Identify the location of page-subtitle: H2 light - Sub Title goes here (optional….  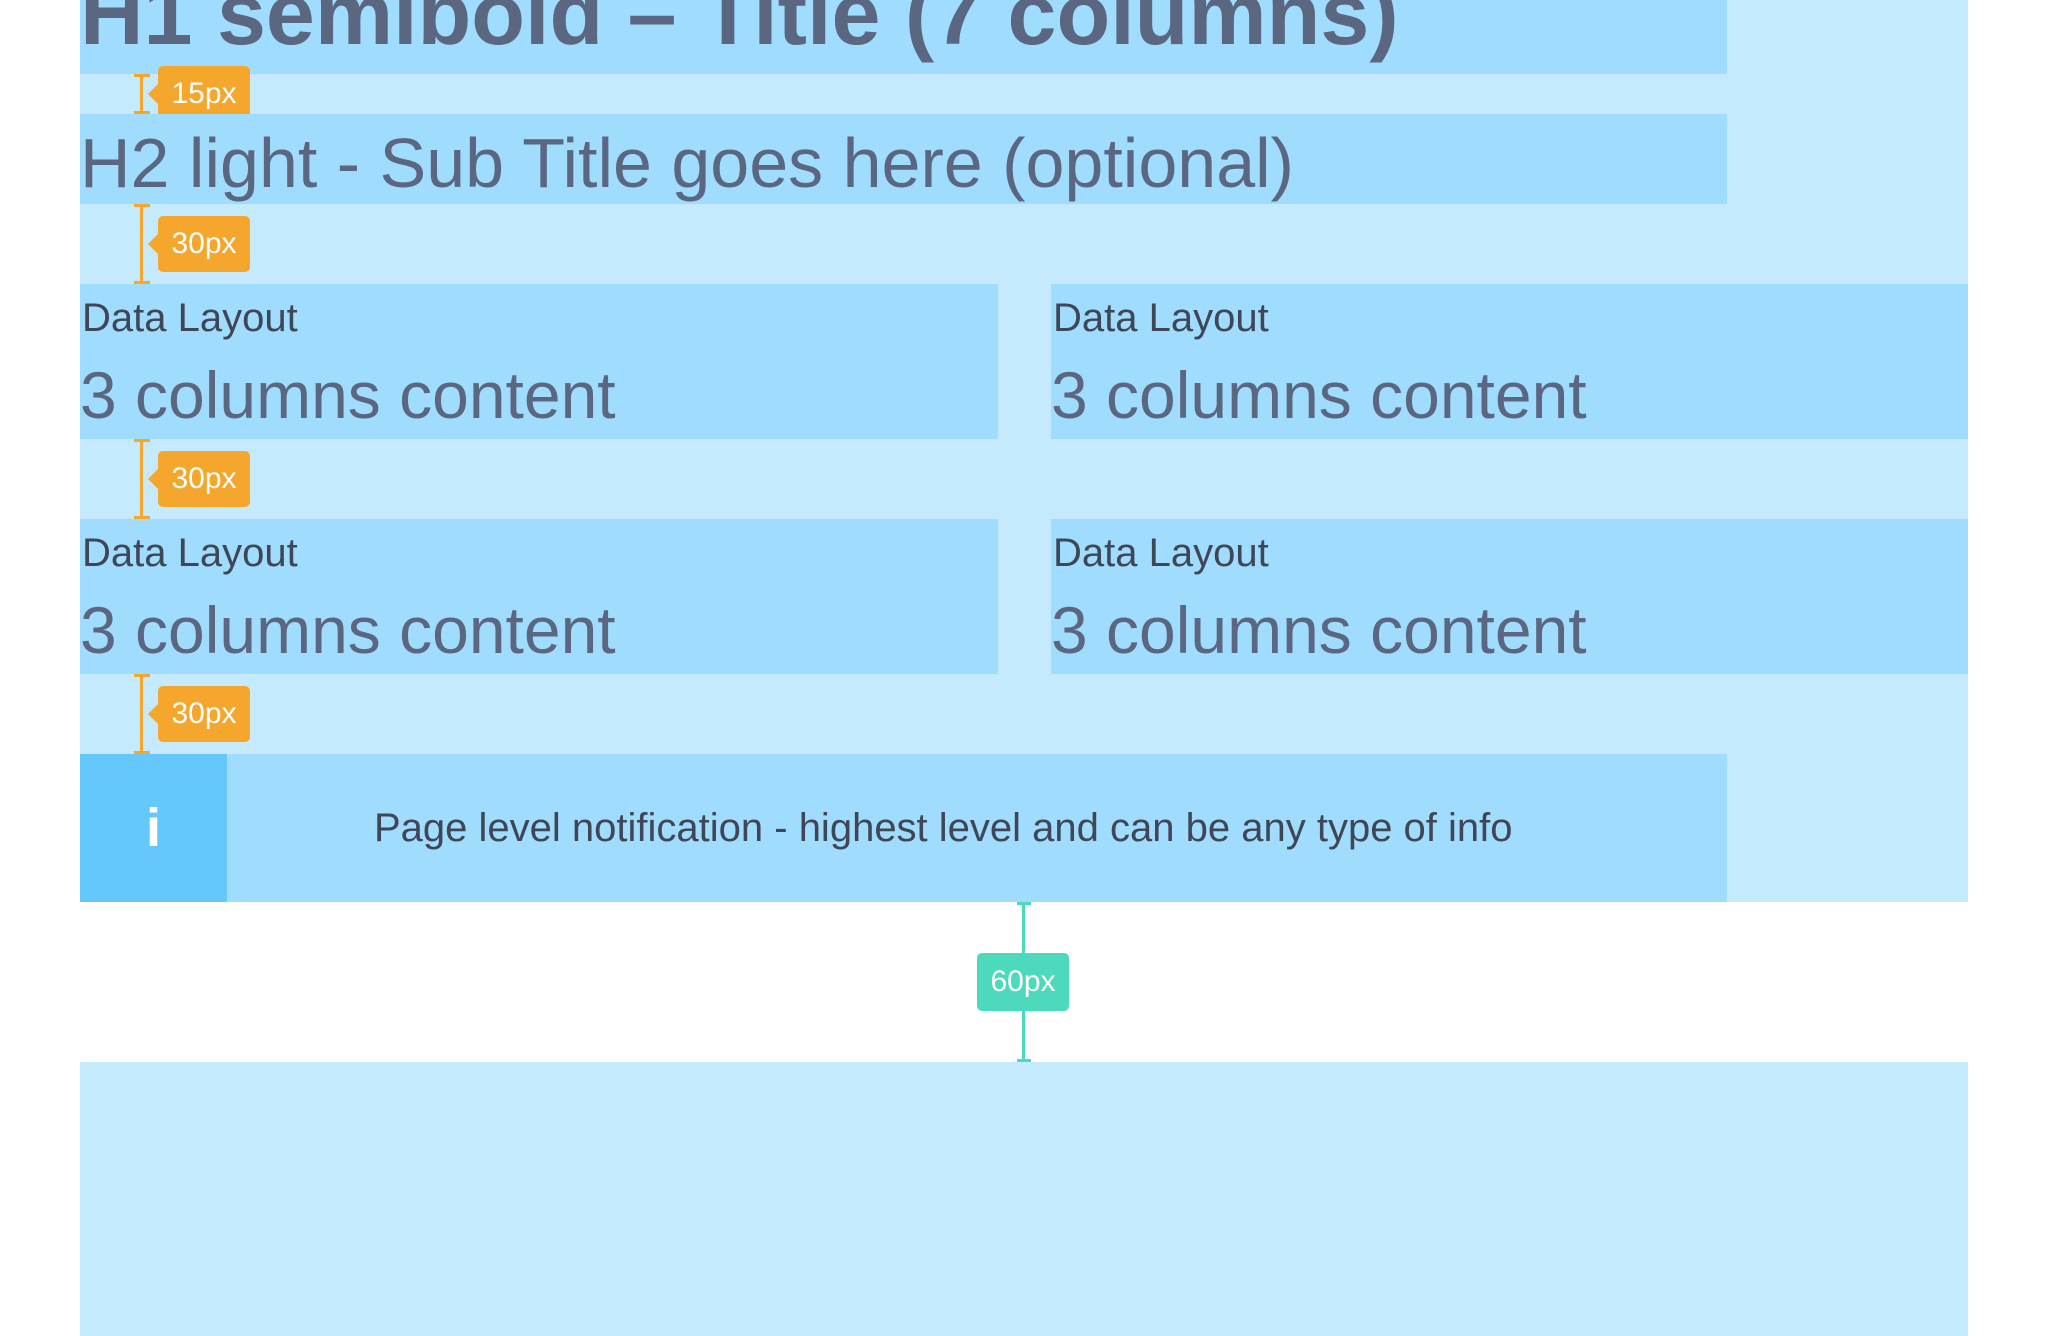
(687, 163).